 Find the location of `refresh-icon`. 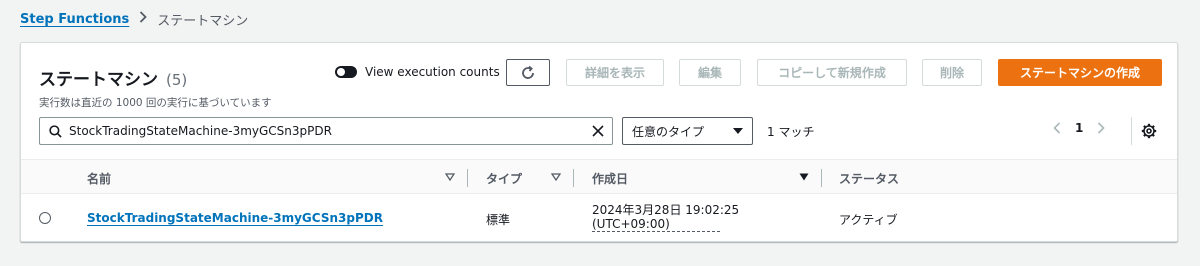

refresh-icon is located at coordinates (528, 73).